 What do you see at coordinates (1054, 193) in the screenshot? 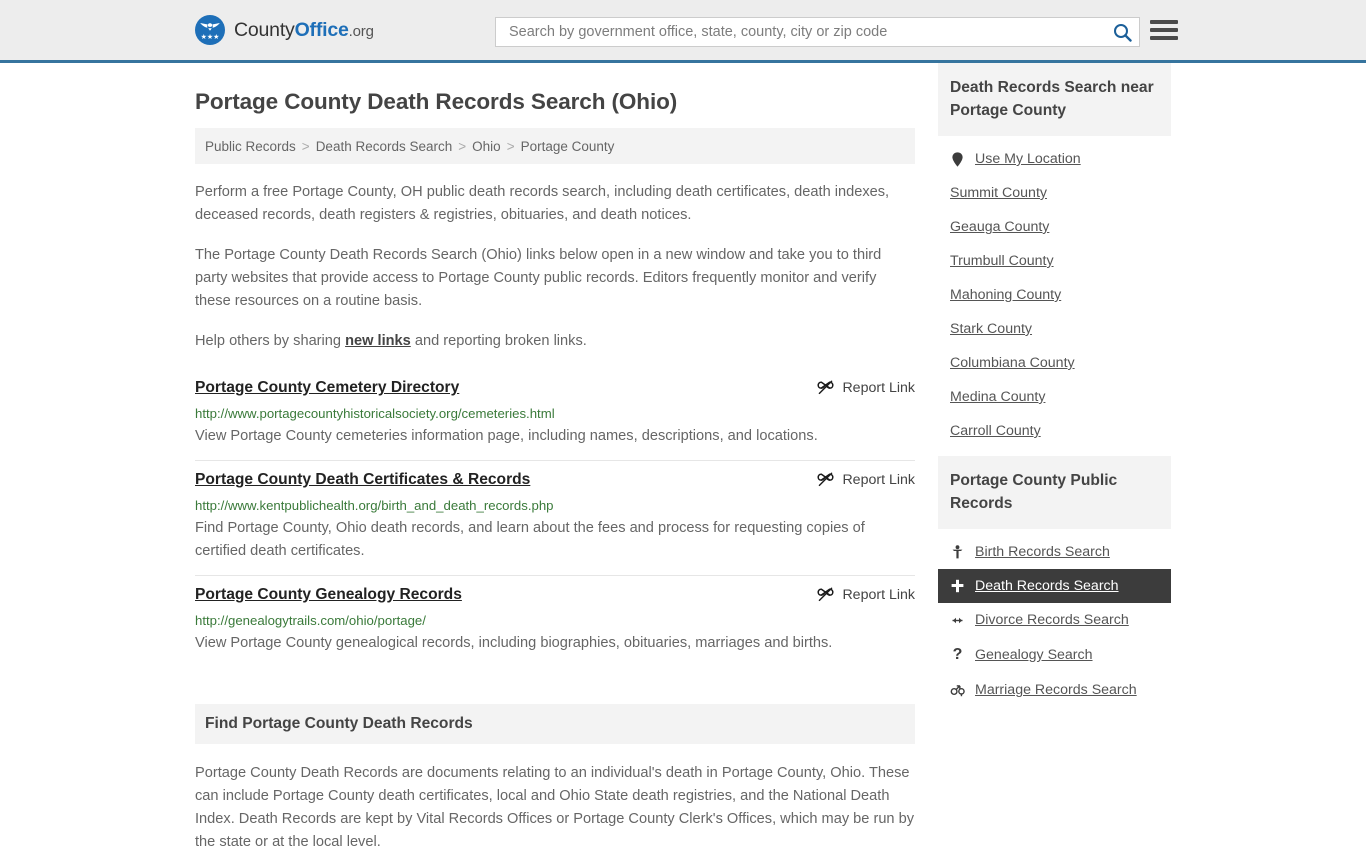
I see `nearby-county-item: Summit County` at bounding box center [1054, 193].